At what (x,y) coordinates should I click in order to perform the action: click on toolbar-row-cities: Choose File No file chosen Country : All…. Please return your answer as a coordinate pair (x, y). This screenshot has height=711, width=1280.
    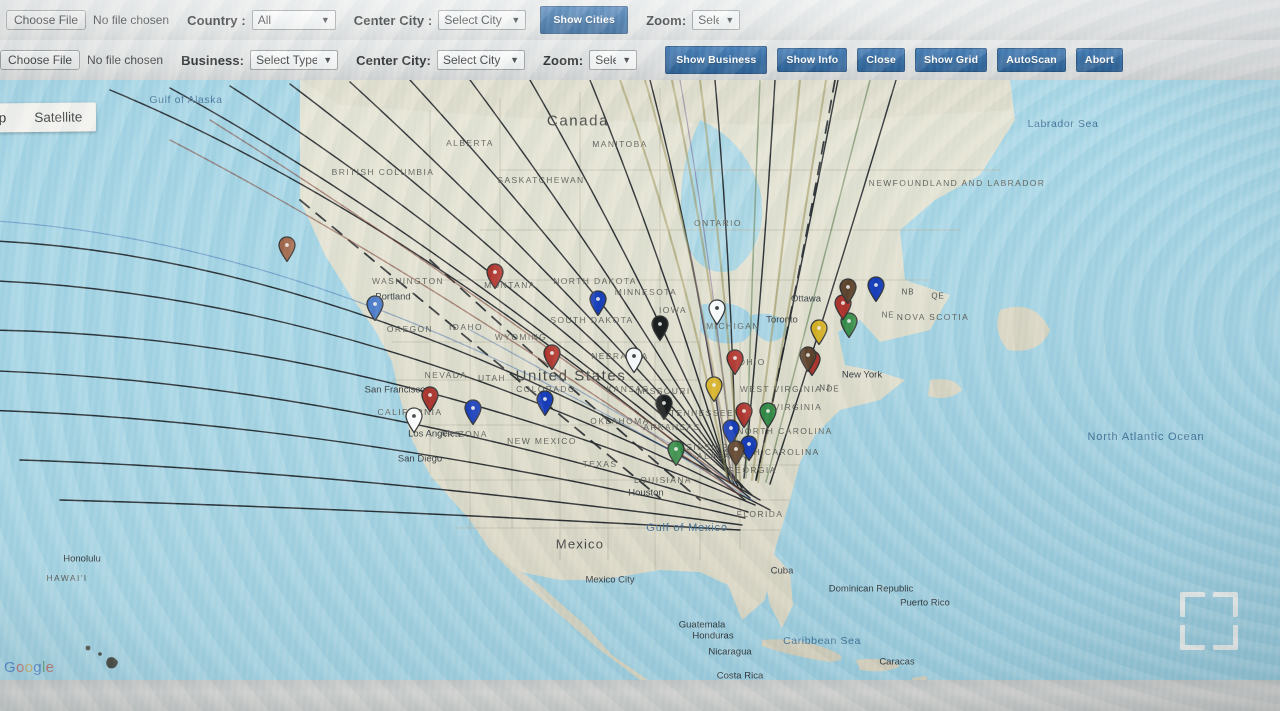
    Looking at the image, I should click on (640, 20).